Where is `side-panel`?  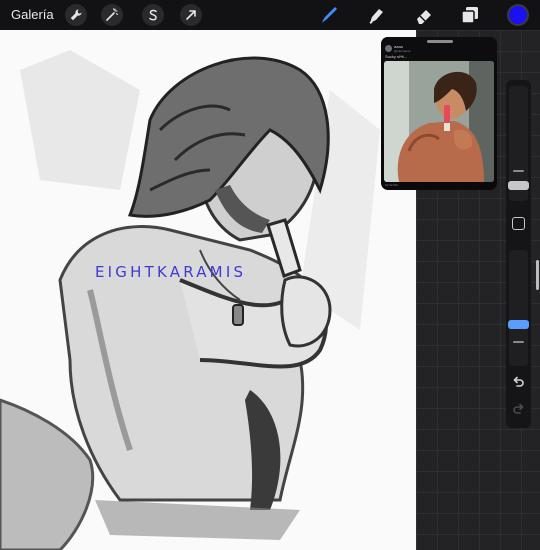
side-panel is located at coordinates (518, 254).